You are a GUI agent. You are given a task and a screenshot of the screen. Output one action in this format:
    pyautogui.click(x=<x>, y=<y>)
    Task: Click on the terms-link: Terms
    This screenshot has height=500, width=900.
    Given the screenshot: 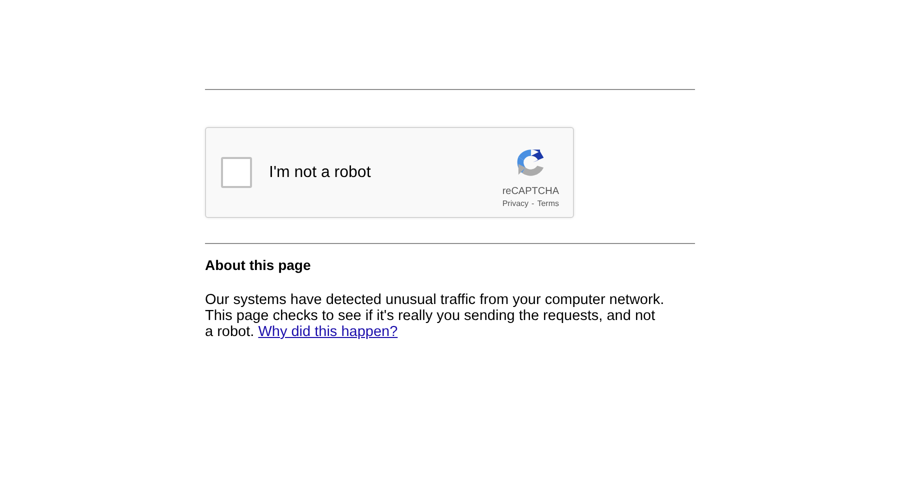 What is the action you would take?
    pyautogui.click(x=548, y=203)
    